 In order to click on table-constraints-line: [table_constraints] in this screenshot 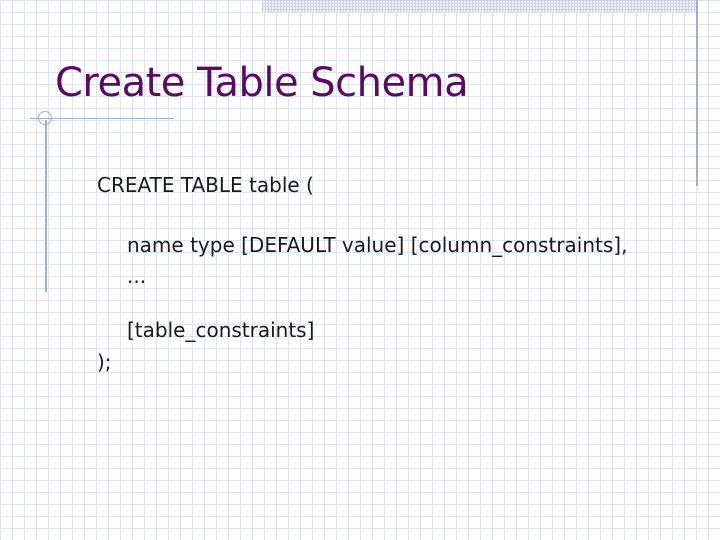, I will do `click(221, 330)`.